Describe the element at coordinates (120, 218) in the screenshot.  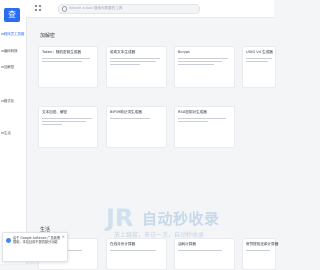
I see `watermark-logo: JR` at that location.